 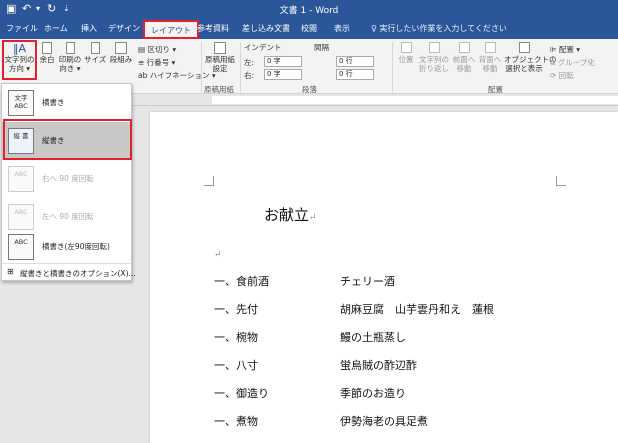 What do you see at coordinates (373, 337) in the screenshot?
I see `menu-dish: 鰻の土瓶蒸し` at bounding box center [373, 337].